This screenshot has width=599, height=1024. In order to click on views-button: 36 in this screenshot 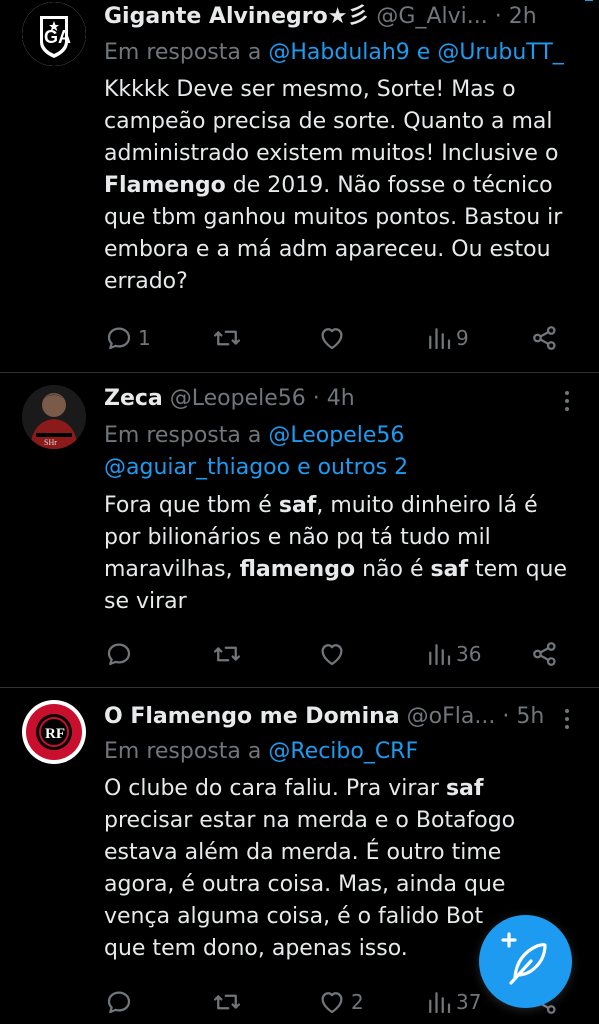, I will do `click(453, 654)`.